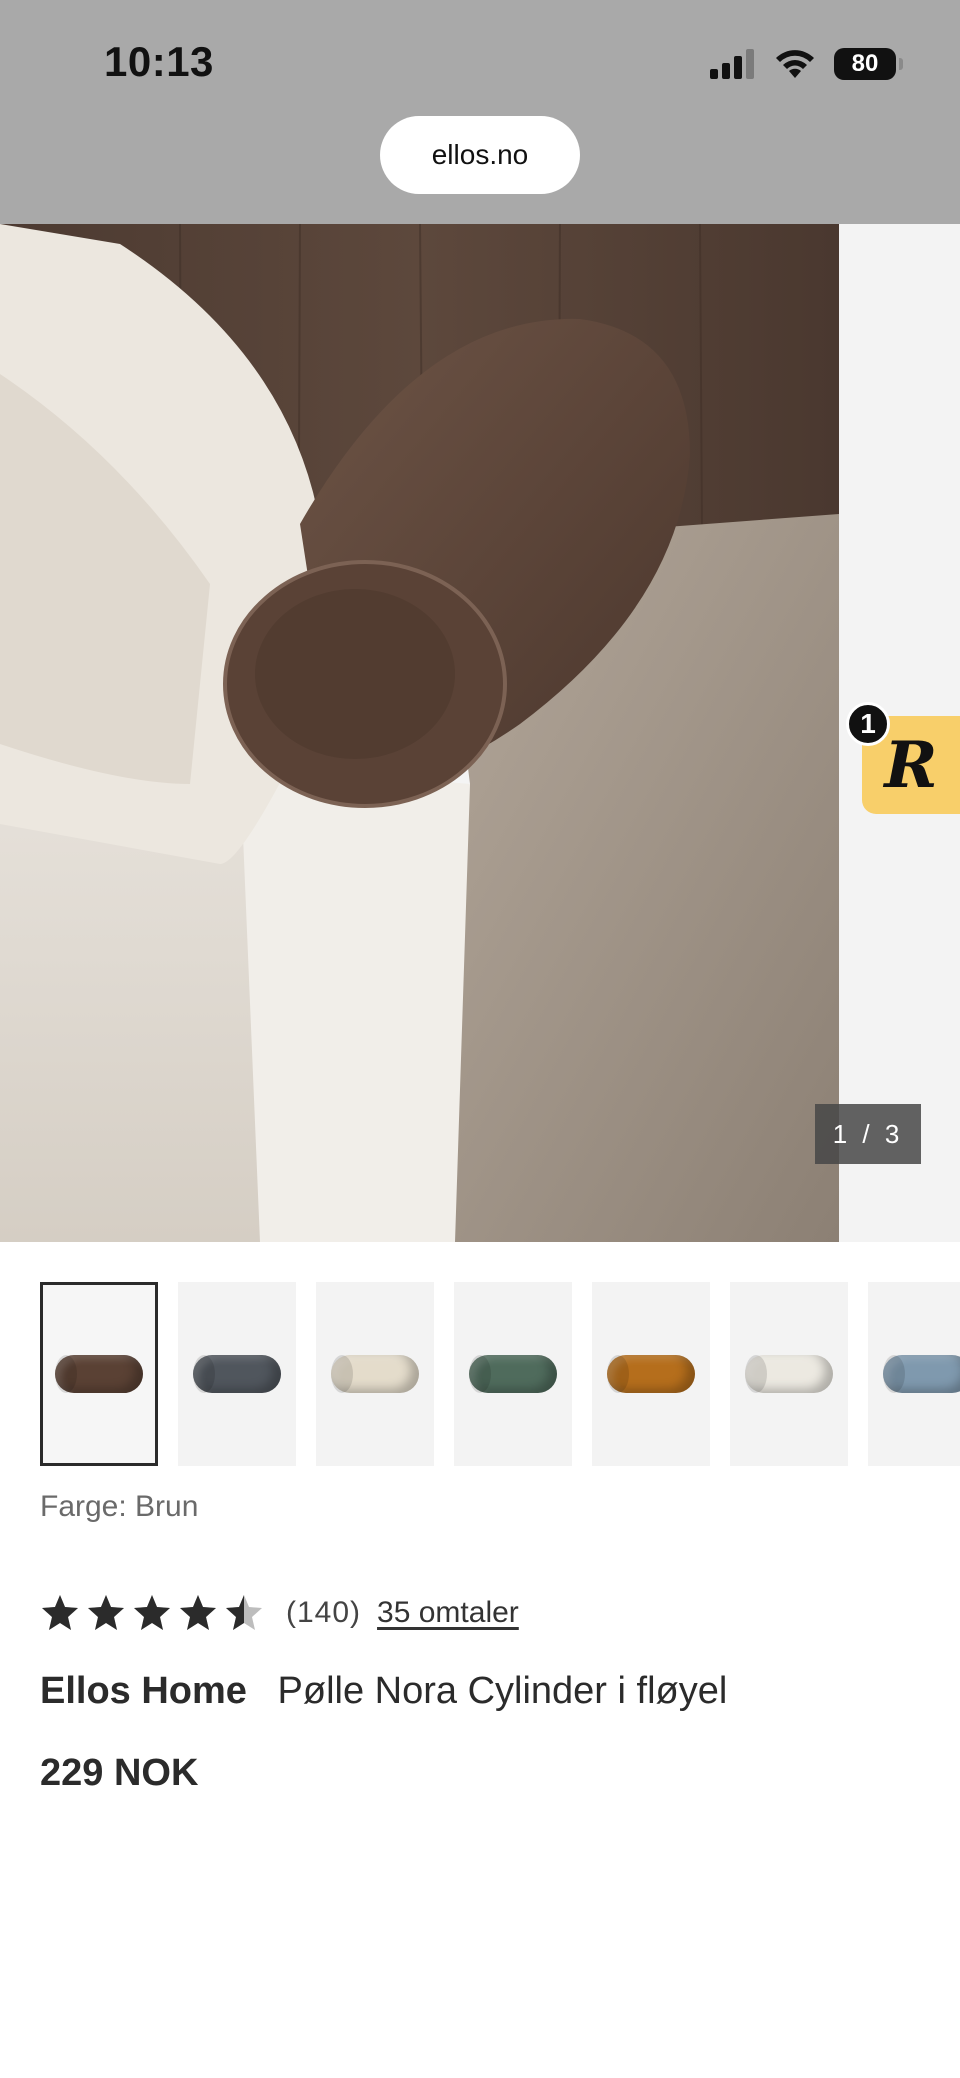 Image resolution: width=960 pixels, height=2078 pixels. I want to click on thumbnail-strip, so click(500, 1374).